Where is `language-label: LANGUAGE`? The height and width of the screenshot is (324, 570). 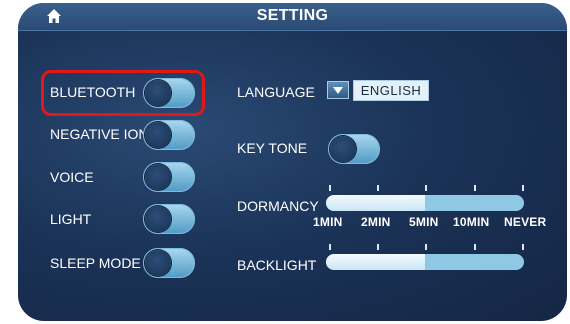 language-label: LANGUAGE is located at coordinates (276, 92).